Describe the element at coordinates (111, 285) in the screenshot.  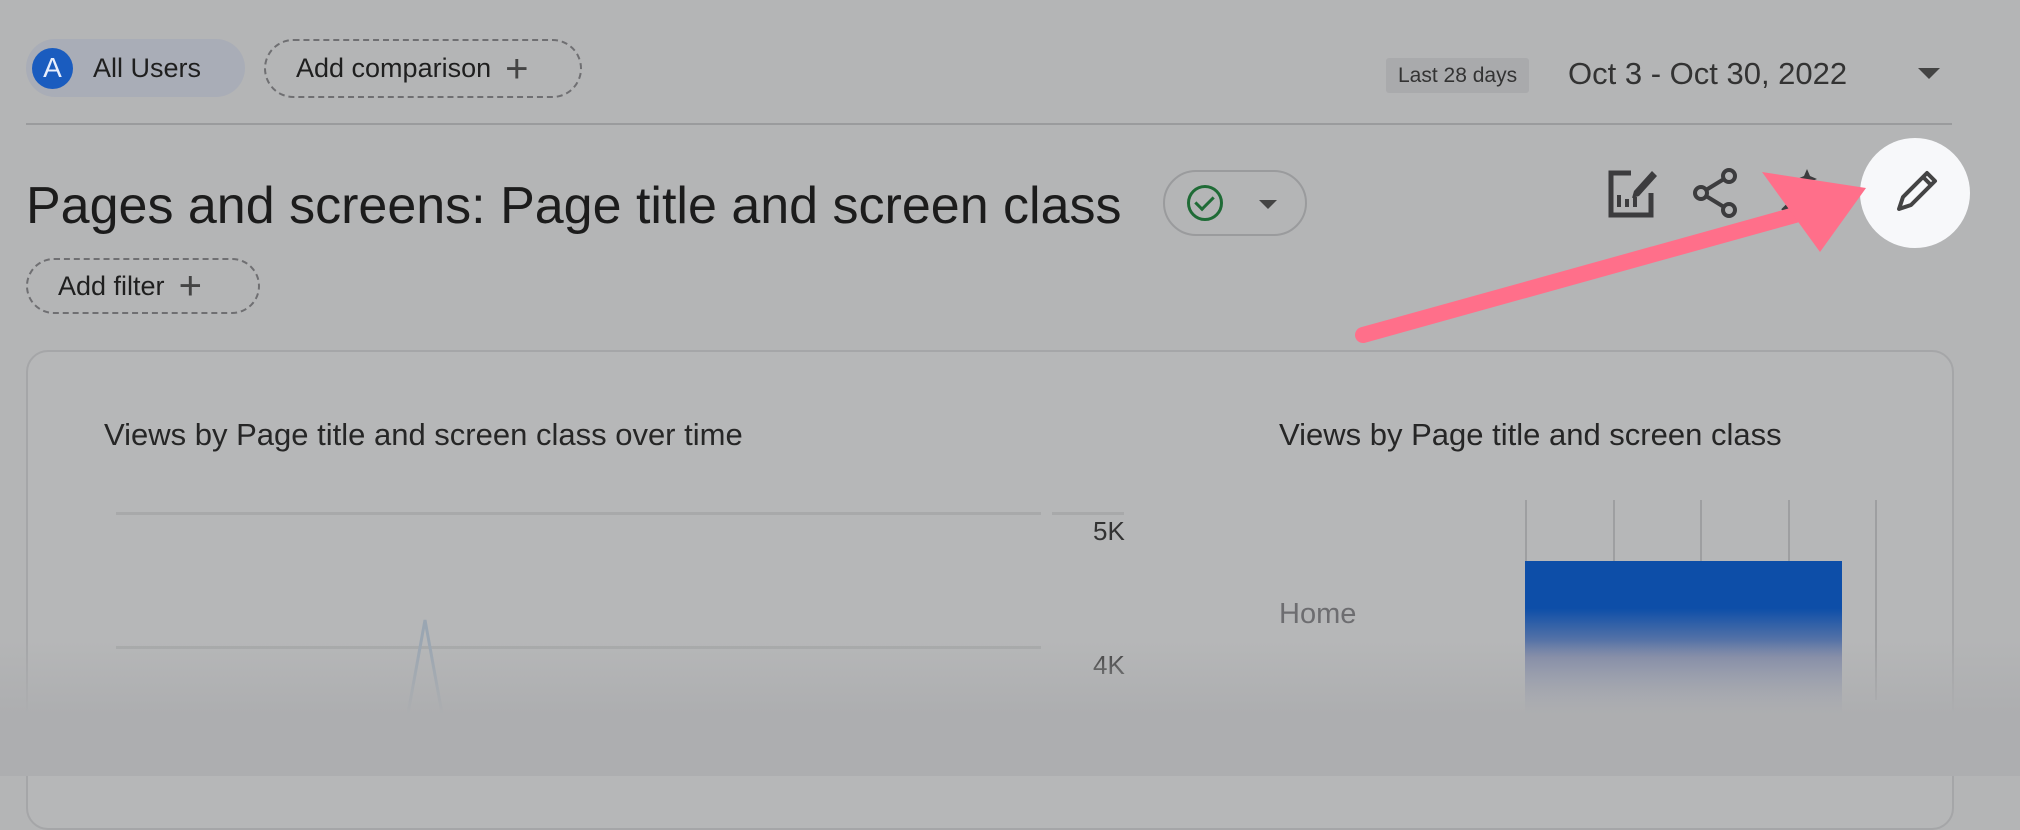
I see `add-filter-label: Add filter` at that location.